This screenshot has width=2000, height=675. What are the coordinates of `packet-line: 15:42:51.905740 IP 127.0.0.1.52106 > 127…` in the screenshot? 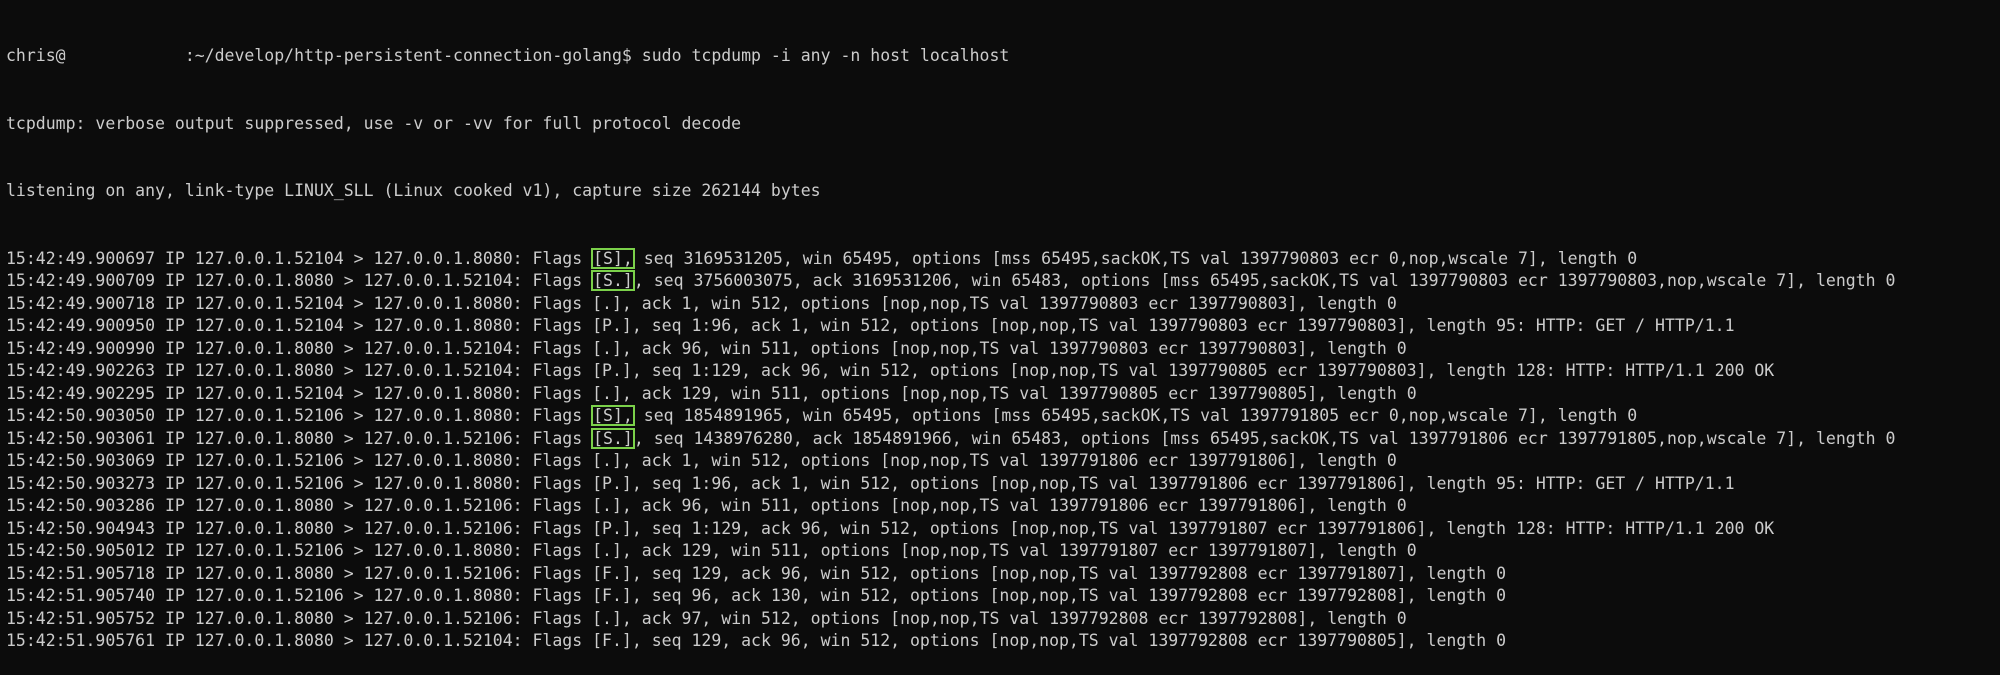 It's located at (1003, 596).